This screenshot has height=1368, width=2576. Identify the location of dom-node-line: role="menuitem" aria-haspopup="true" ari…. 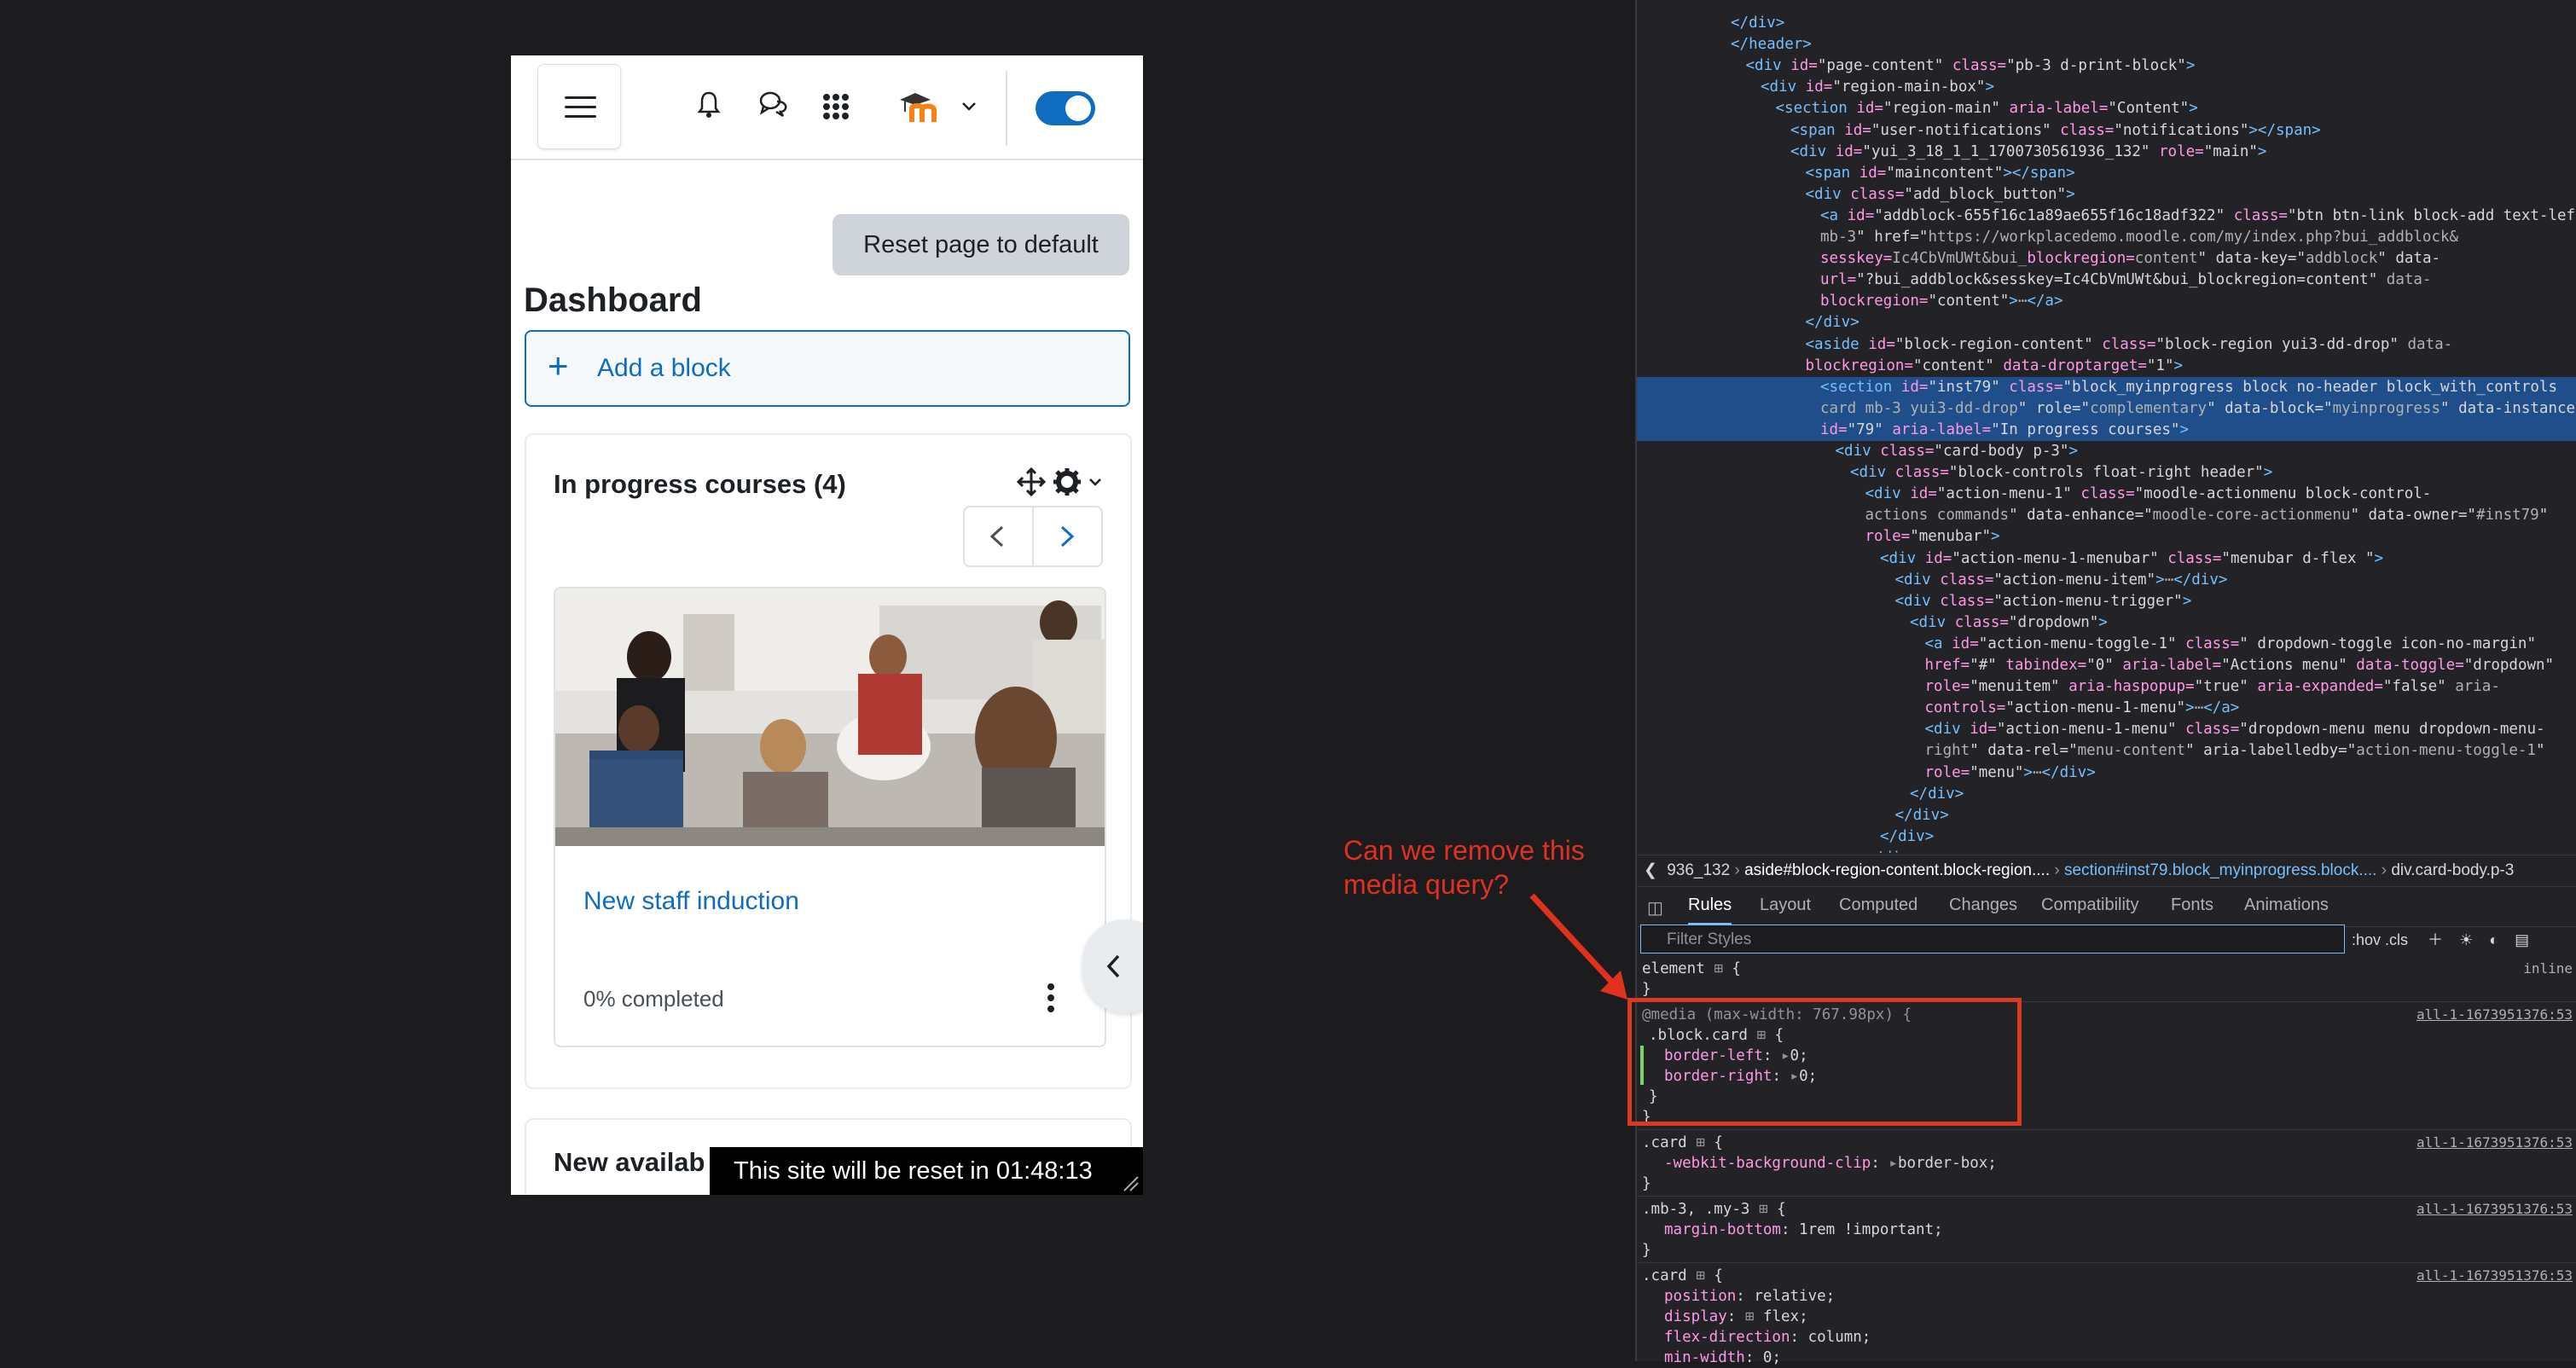
(2106, 687).